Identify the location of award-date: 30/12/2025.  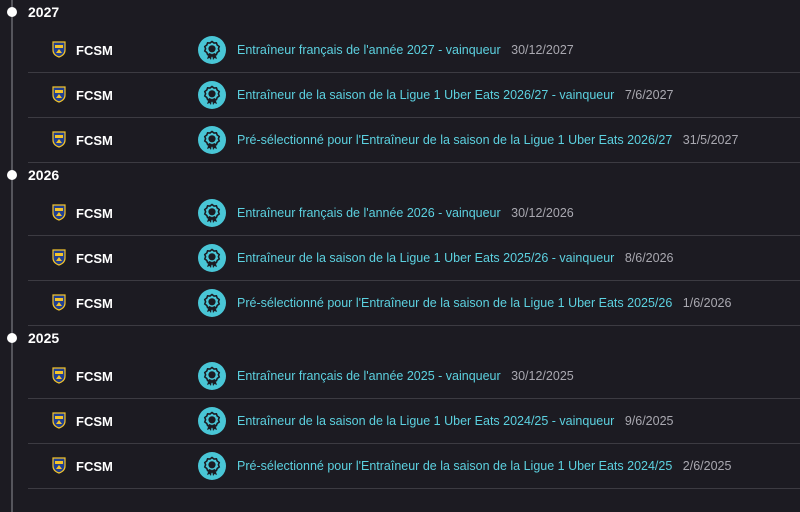
(542, 376).